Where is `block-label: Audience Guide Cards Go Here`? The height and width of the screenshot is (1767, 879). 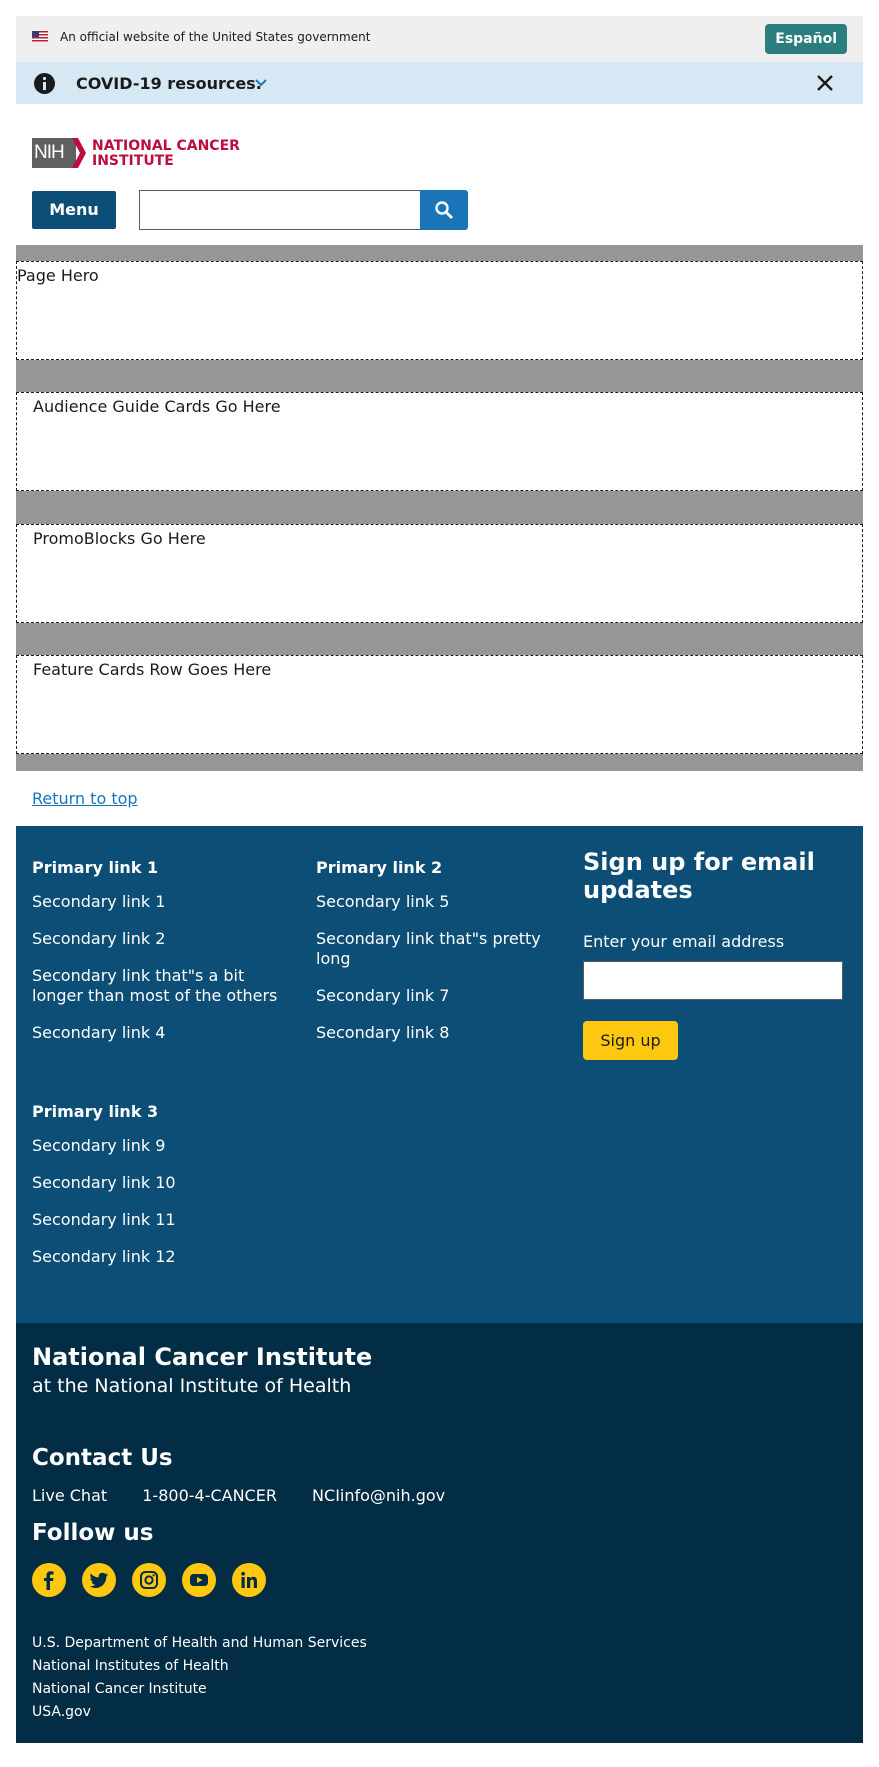
block-label: Audience Guide Cards Go Here is located at coordinates (157, 406).